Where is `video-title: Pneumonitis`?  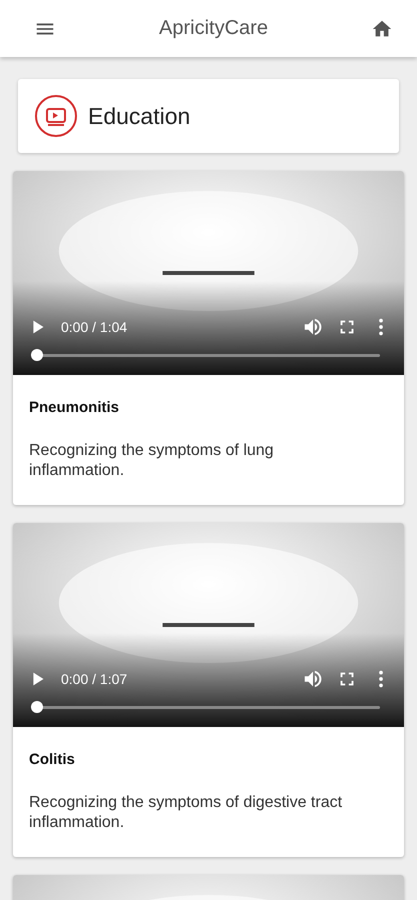 video-title: Pneumonitis is located at coordinates (74, 407).